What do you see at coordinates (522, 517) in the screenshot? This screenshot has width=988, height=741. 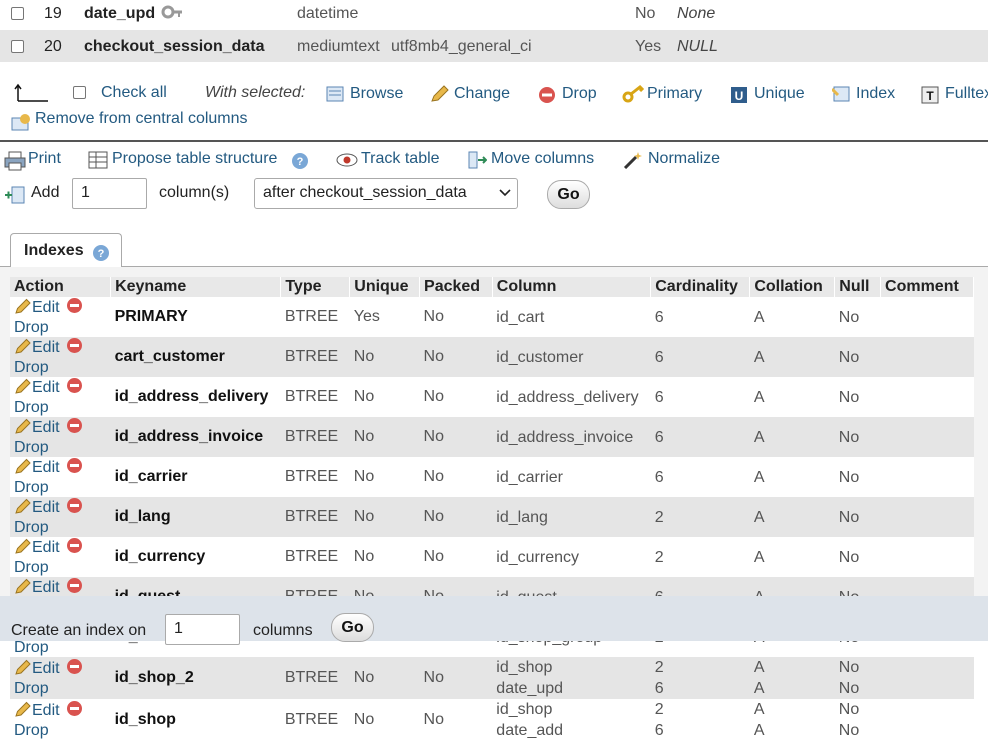 I see `index-c-value: id_lang` at bounding box center [522, 517].